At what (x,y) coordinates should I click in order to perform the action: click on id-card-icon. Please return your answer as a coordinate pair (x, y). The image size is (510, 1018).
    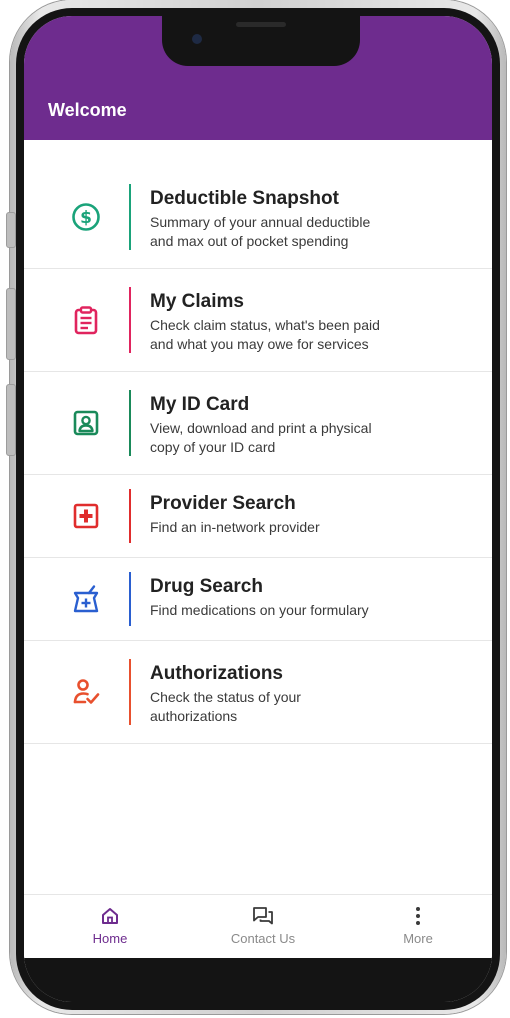
    Looking at the image, I should click on (86, 423).